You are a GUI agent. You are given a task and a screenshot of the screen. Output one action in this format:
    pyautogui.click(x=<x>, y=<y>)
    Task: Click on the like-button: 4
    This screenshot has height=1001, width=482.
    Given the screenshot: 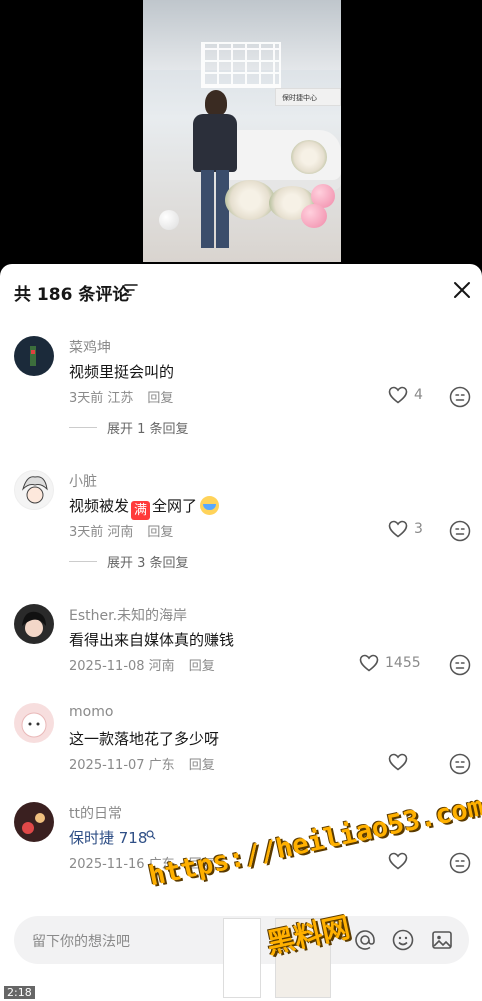 What is the action you would take?
    pyautogui.click(x=405, y=395)
    